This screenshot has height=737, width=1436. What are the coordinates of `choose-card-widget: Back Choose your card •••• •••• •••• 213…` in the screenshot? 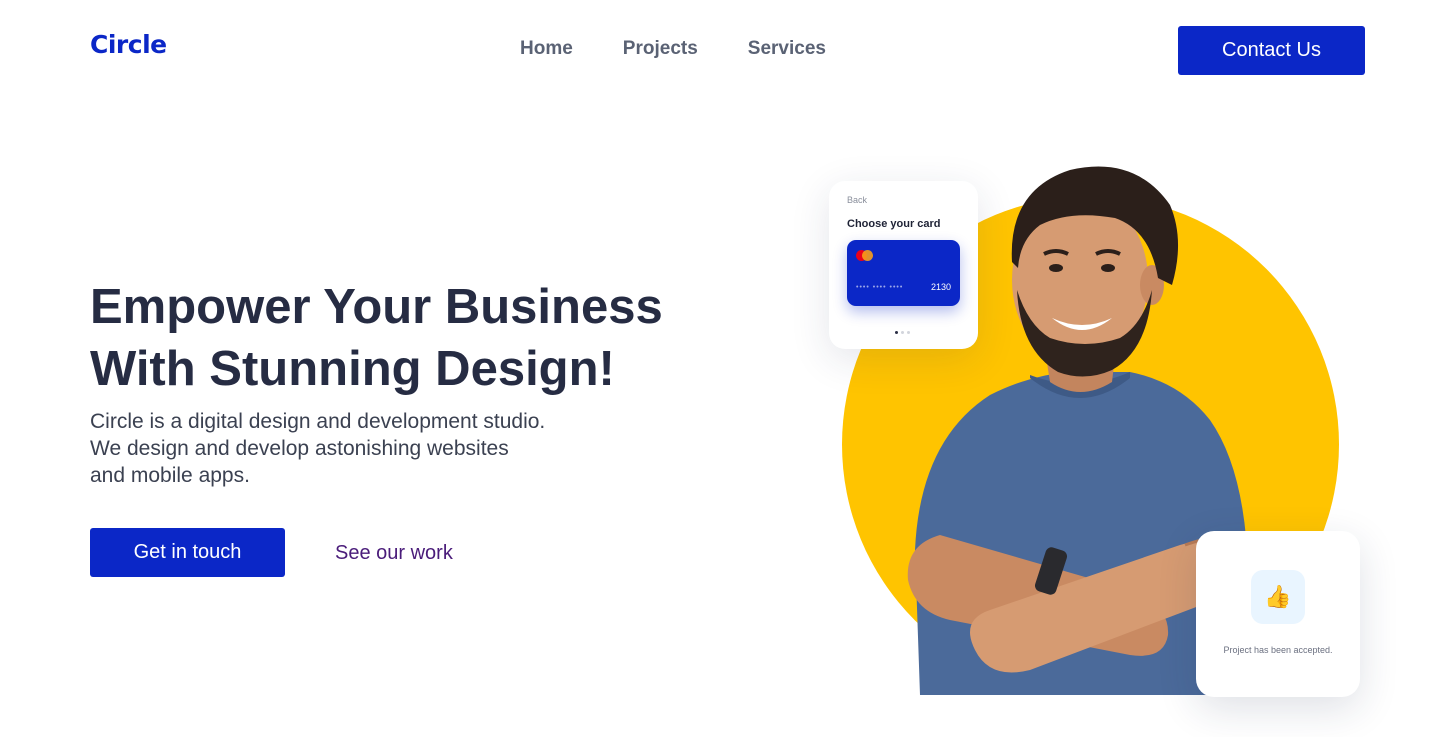 It's located at (903, 265).